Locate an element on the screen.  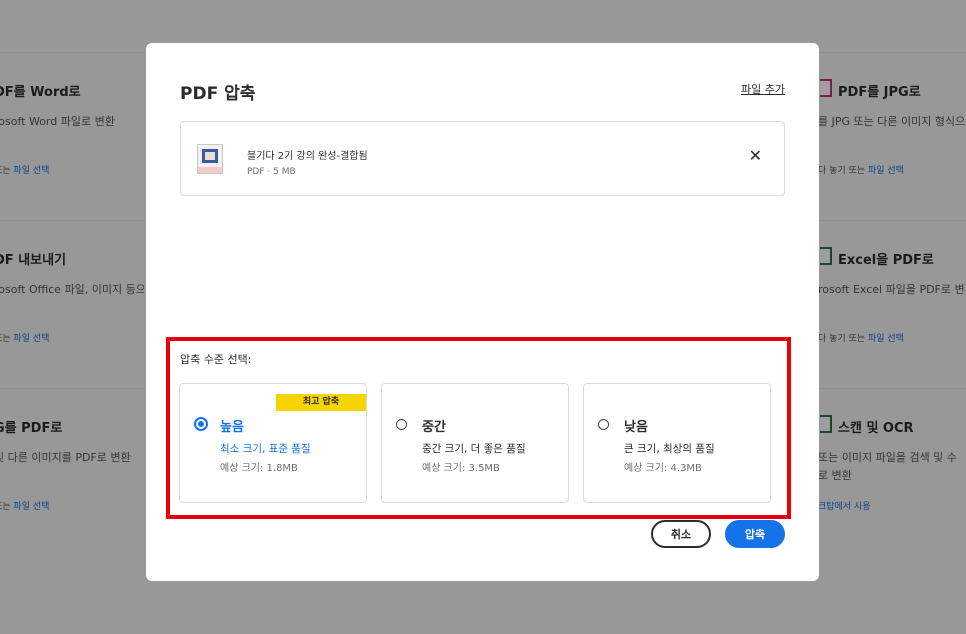
file-thumbnail is located at coordinates (210, 159).